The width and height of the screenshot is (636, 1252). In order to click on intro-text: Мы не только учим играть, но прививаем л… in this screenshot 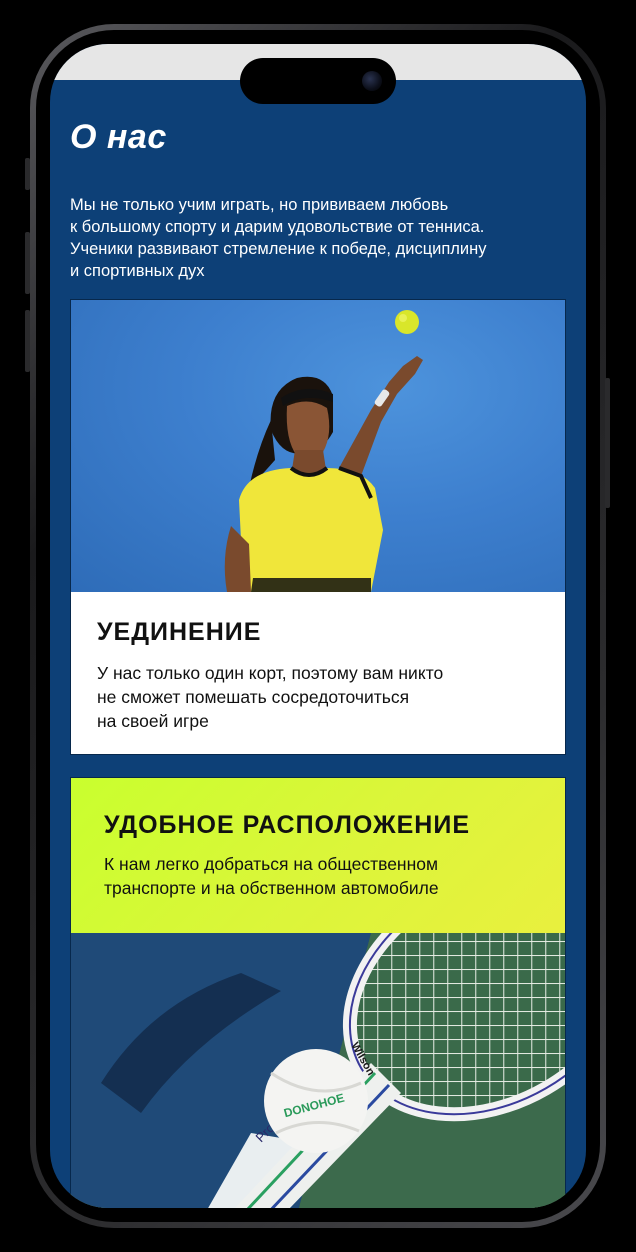, I will do `click(278, 238)`.